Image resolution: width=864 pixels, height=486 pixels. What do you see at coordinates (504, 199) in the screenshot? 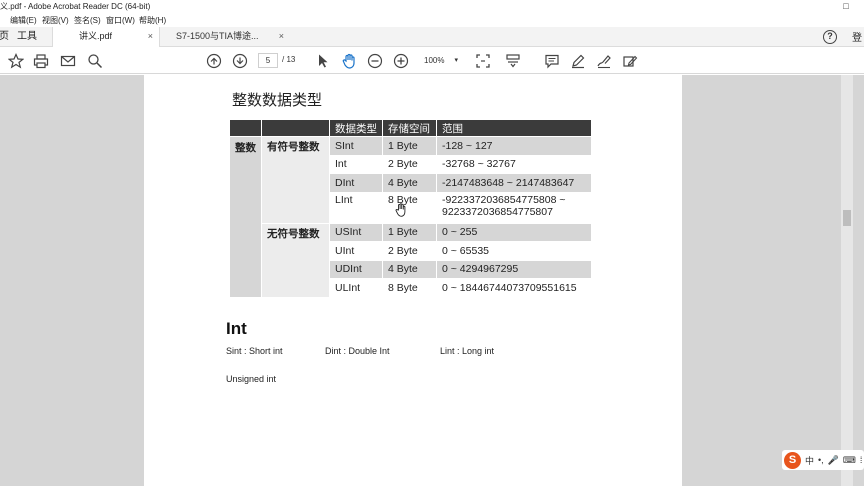
I see `range-line-1: -9223372036854775808 ~` at bounding box center [504, 199].